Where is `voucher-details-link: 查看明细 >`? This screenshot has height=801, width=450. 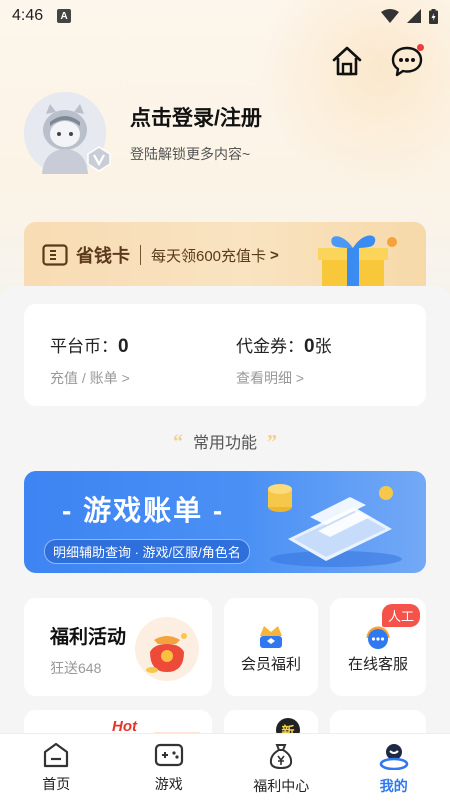
voucher-details-link: 查看明细 > is located at coordinates (318, 378).